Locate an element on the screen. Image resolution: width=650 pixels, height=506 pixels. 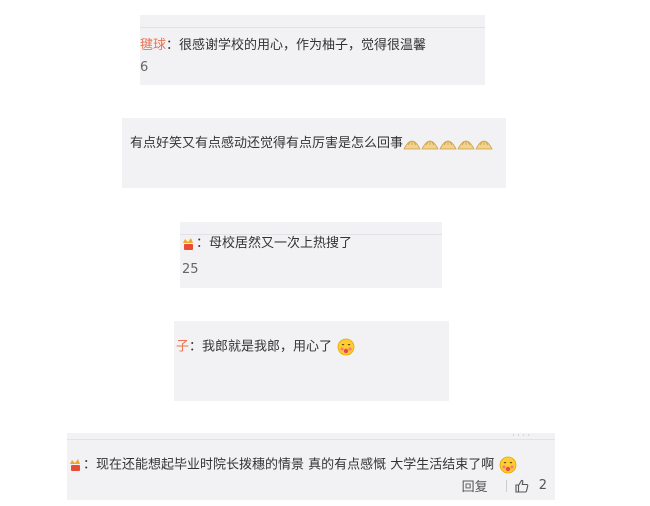
comment-line: 子：我郎就是我郎，用心了 is located at coordinates (265, 347).